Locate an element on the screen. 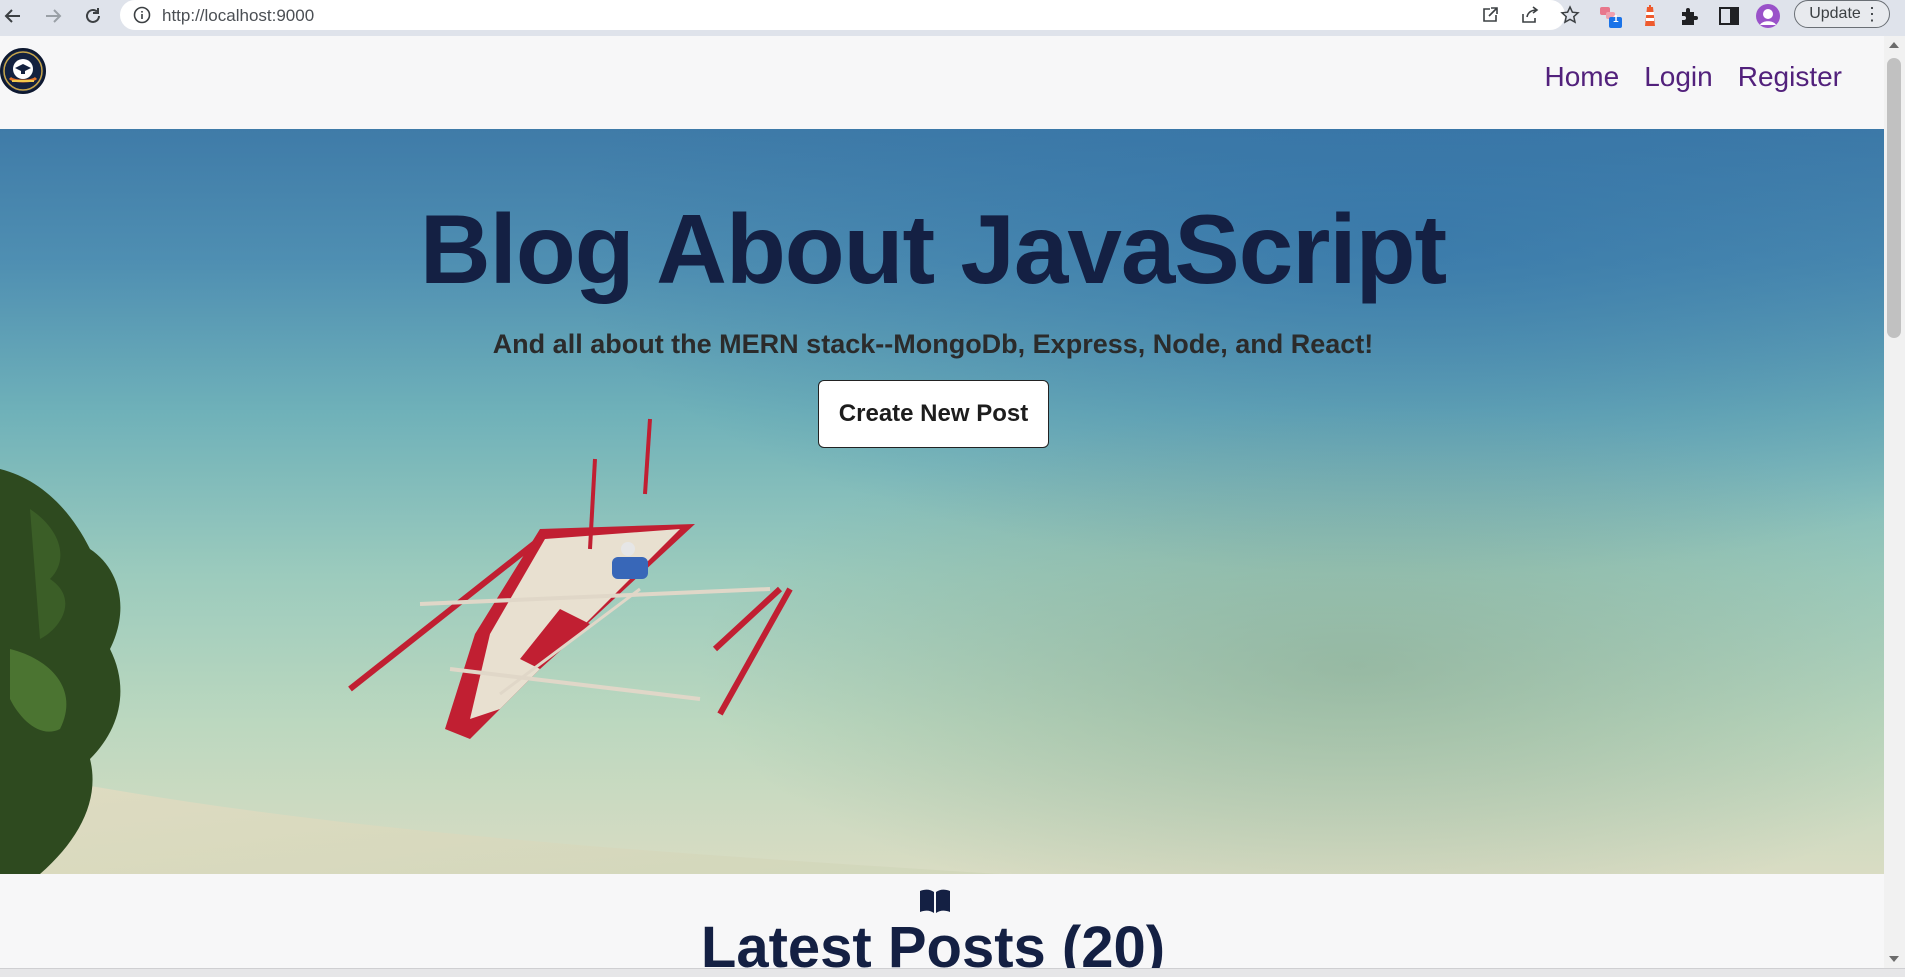 Image resolution: width=1905 pixels, height=977 pixels. site-logo is located at coordinates (23, 71).